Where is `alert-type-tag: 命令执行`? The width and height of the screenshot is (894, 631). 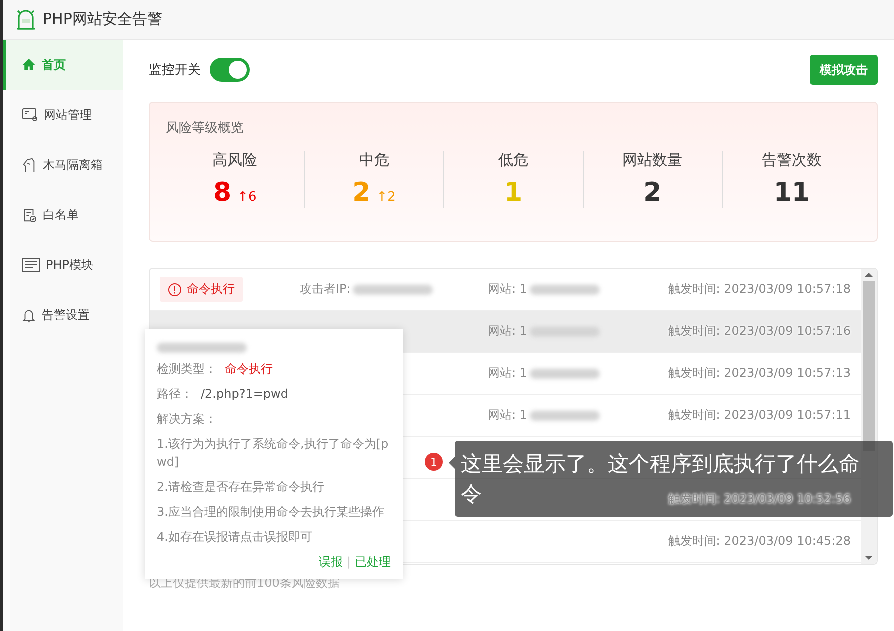 alert-type-tag: 命令执行 is located at coordinates (201, 289).